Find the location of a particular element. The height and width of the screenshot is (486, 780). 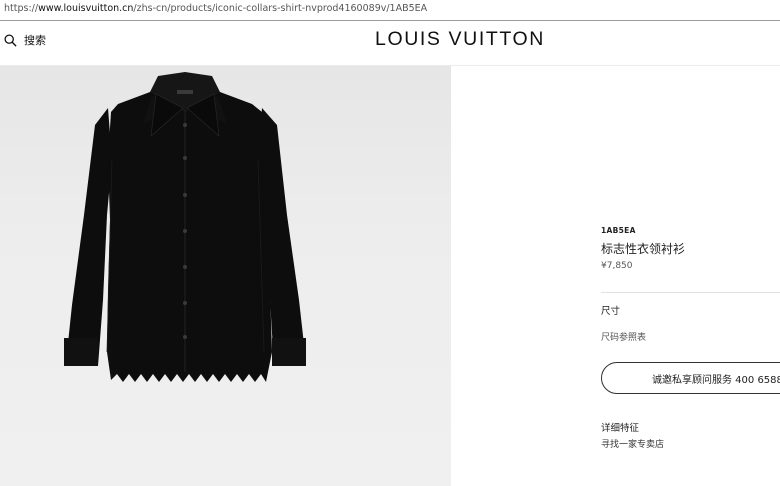

search-label: 搜索 is located at coordinates (35, 40).